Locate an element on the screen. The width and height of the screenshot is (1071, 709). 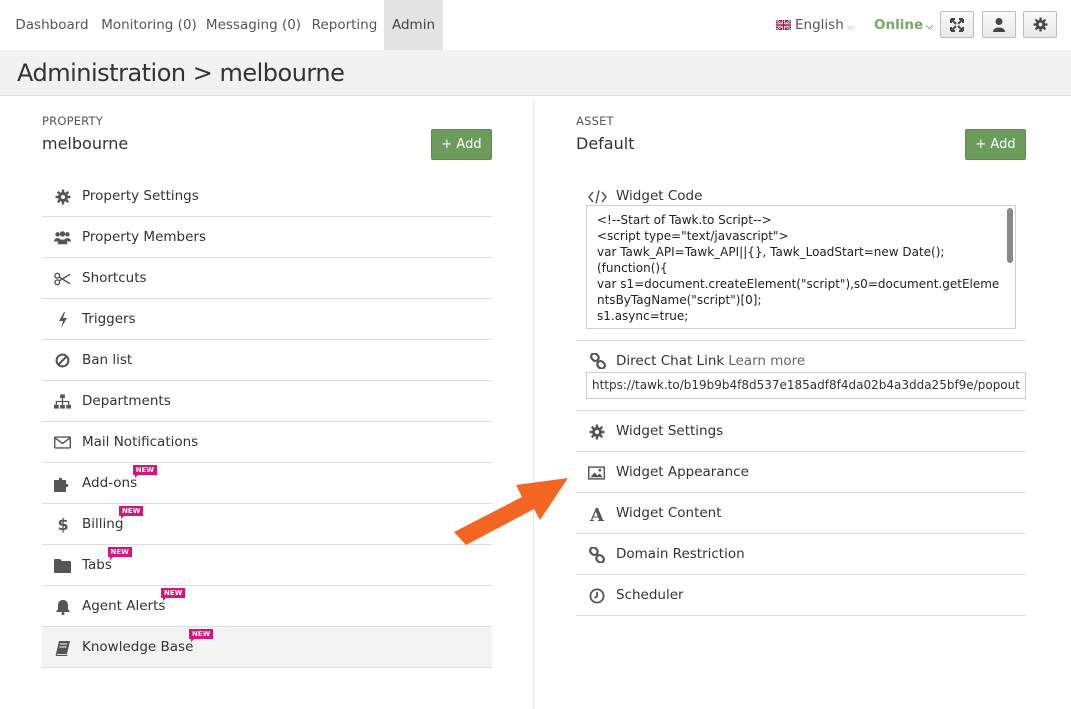
menu-item-label: Tabs is located at coordinates (97, 565).